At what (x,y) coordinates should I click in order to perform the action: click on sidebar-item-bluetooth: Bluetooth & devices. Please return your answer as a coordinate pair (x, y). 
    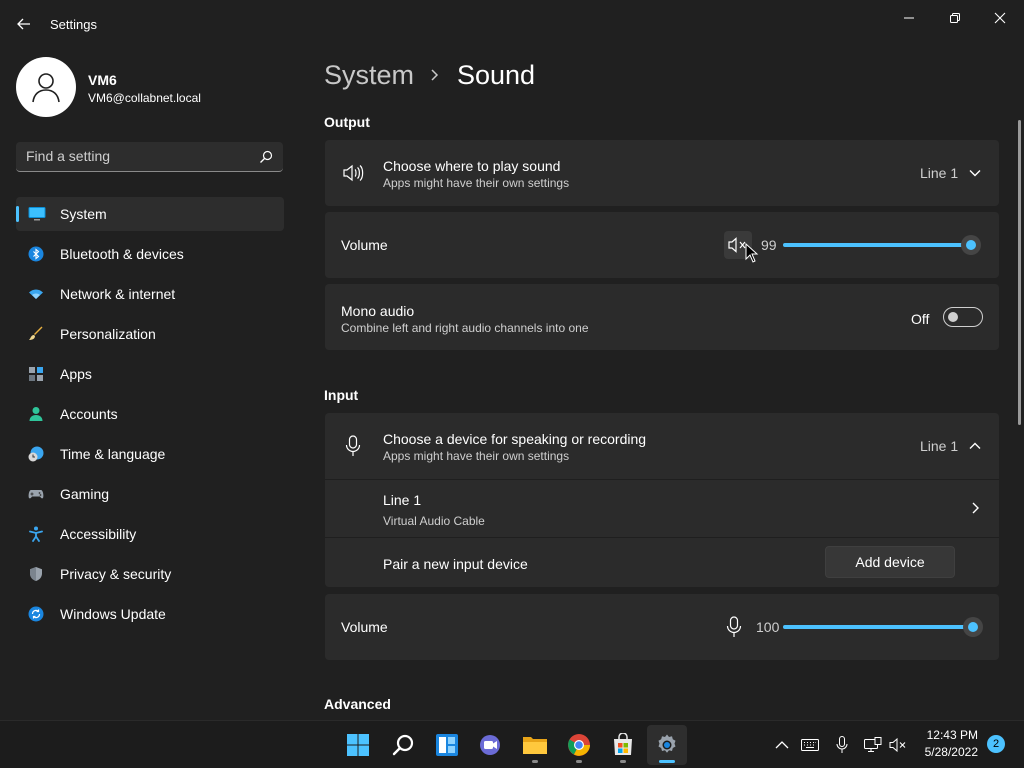
    Looking at the image, I should click on (150, 254).